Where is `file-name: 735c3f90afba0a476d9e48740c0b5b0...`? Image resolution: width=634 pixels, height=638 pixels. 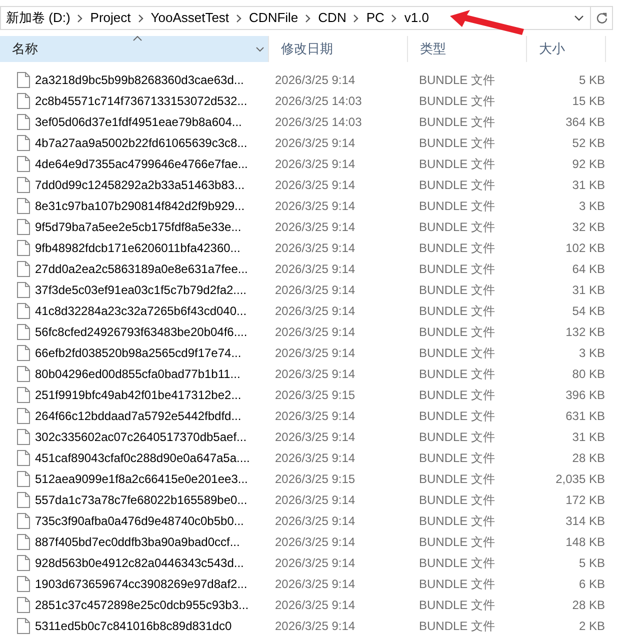 file-name: 735c3f90afba0a476d9e48740c0b5b0... is located at coordinates (139, 521).